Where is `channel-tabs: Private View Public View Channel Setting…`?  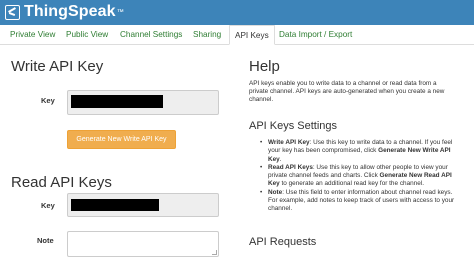
channel-tabs: Private View Public View Channel Setting… is located at coordinates (237, 35).